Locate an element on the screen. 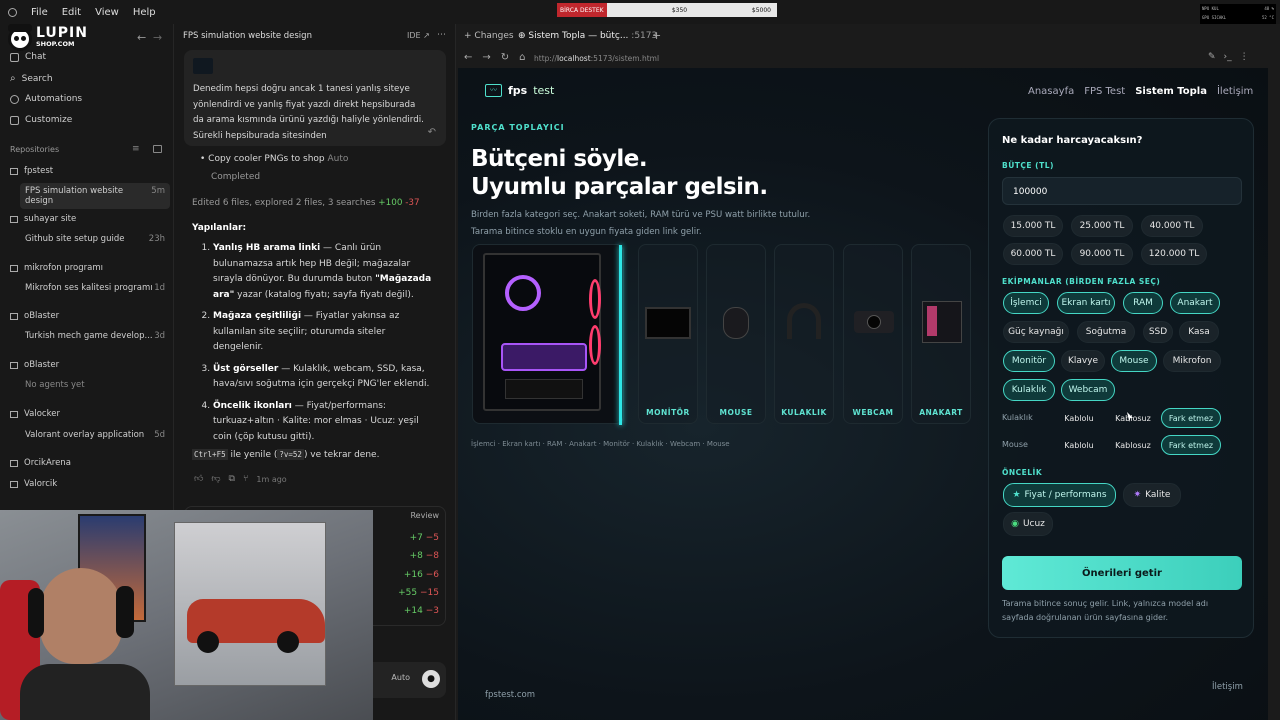 This screenshot has width=1280, height=720. terminal-icon: ›_ is located at coordinates (1228, 57).